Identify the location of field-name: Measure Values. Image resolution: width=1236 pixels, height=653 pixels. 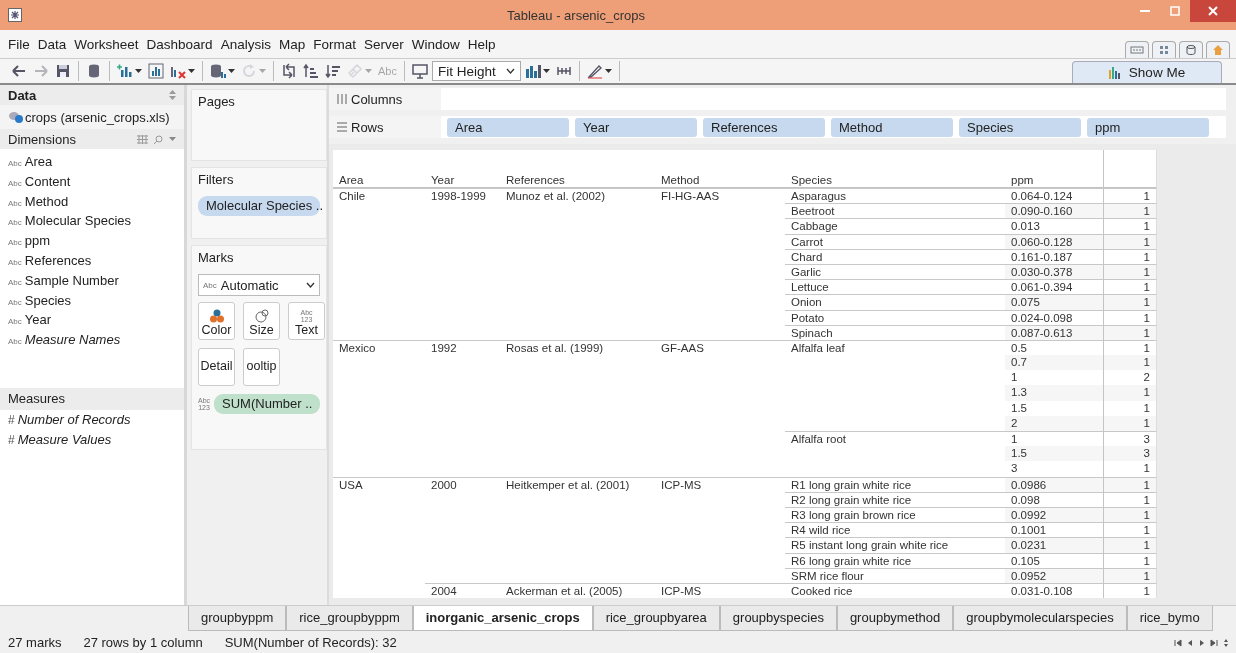
(64, 439).